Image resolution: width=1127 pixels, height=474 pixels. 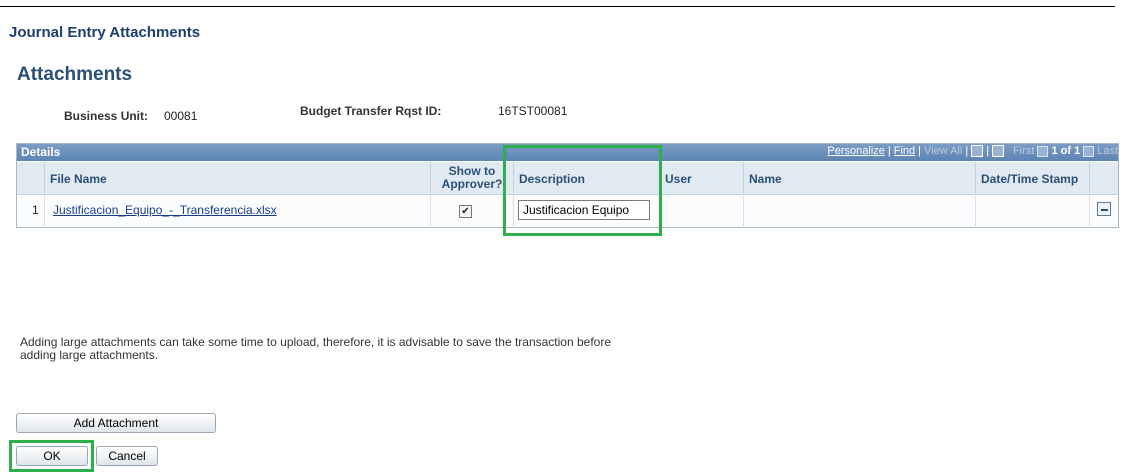 What do you see at coordinates (943, 151) in the screenshot?
I see `view-all-link: View All` at bounding box center [943, 151].